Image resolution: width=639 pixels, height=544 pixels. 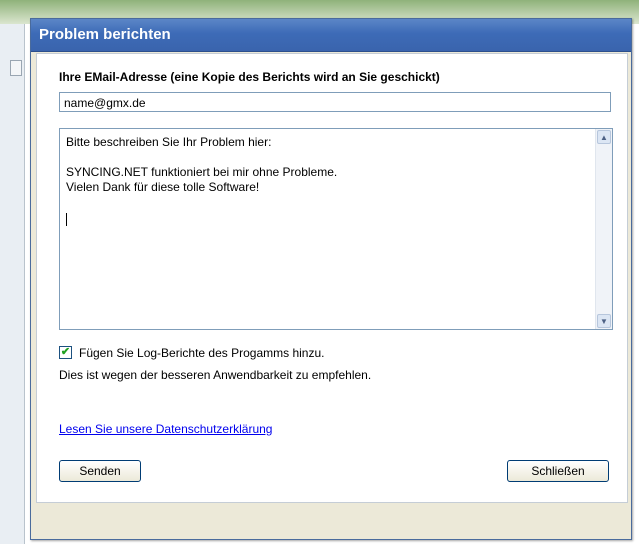 I want to click on title-bar: Problem berichten, so click(x=331, y=35).